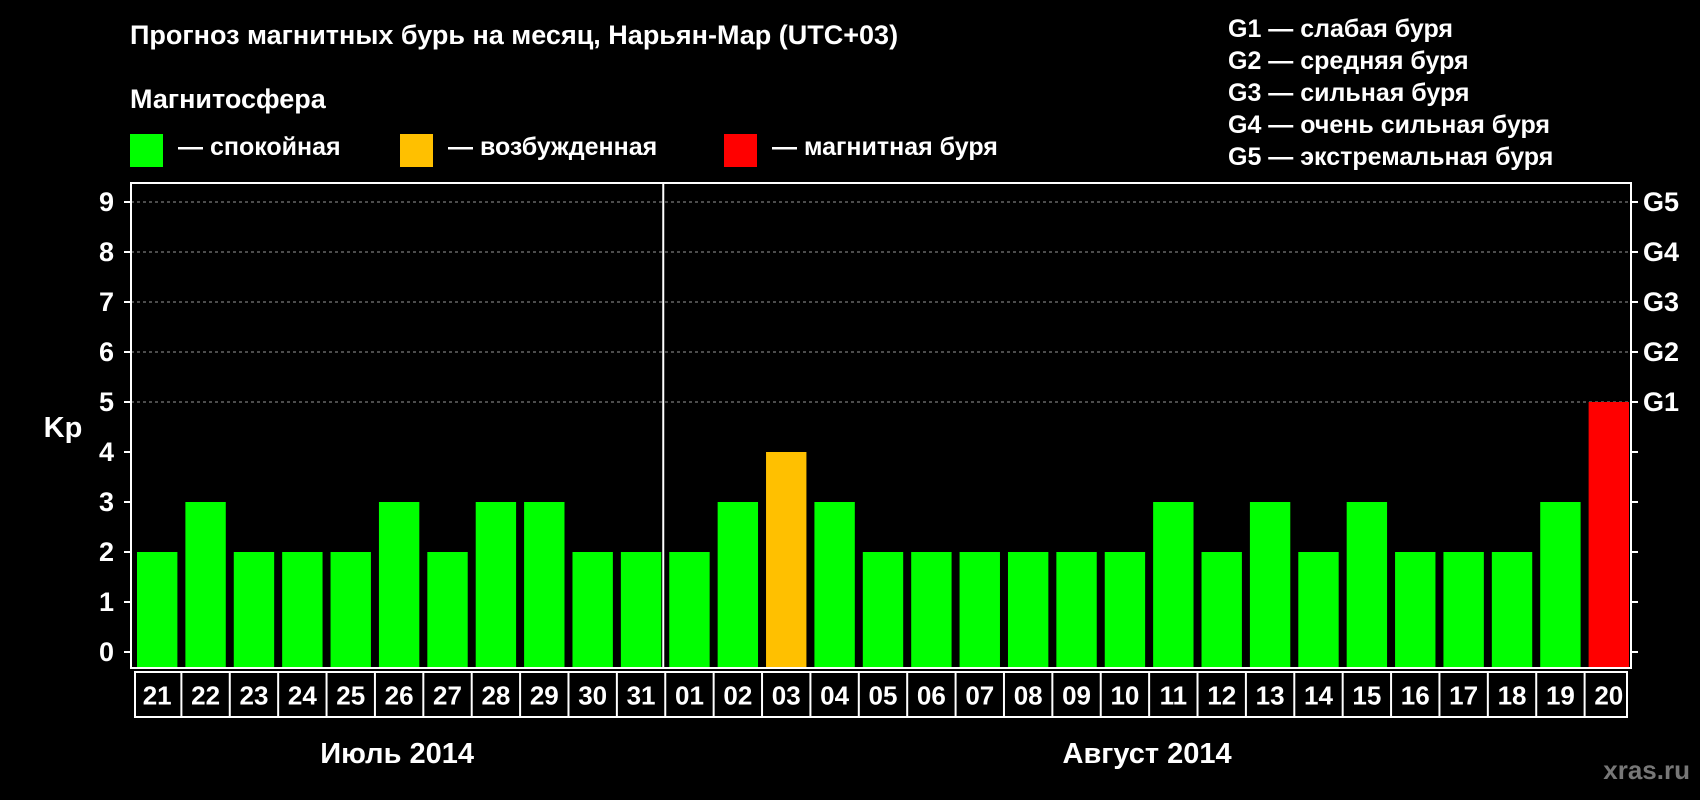 Image resolution: width=1700 pixels, height=800 pixels. What do you see at coordinates (1661, 252) in the screenshot?
I see `g-level-label: G4` at bounding box center [1661, 252].